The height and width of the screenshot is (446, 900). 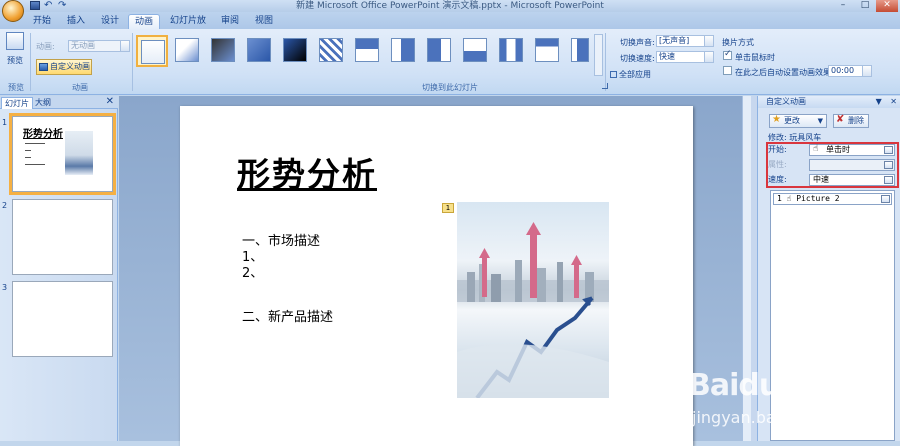 I want to click on animation-list-item: 1 ☝ Picture 2, so click(x=832, y=199).